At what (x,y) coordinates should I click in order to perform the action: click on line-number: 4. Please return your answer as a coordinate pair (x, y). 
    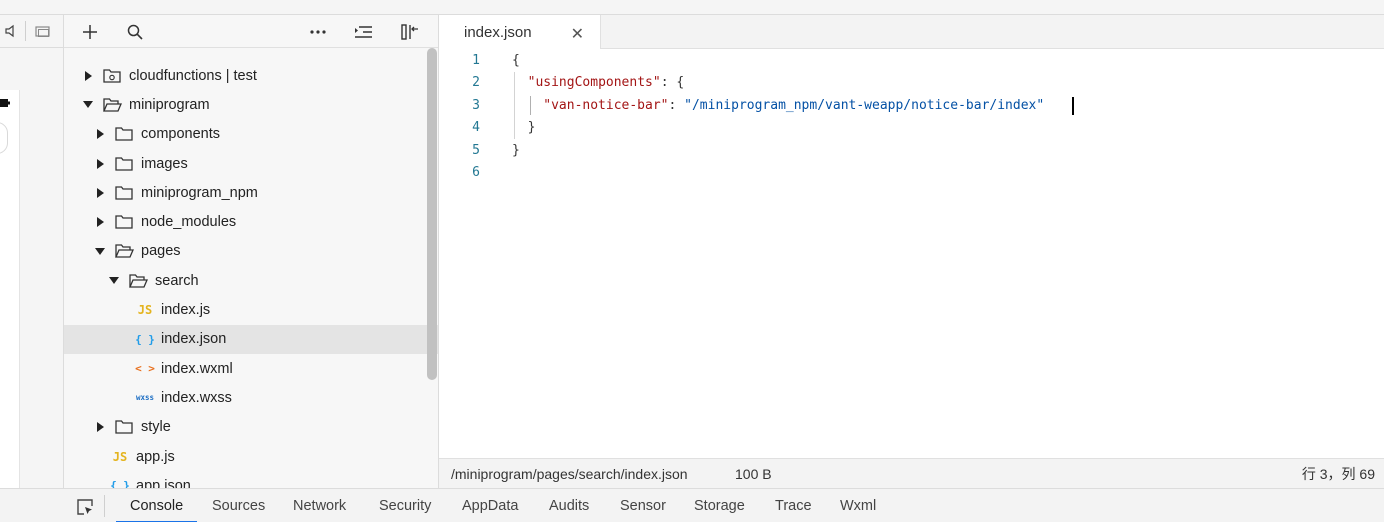
    Looking at the image, I should click on (476, 128).